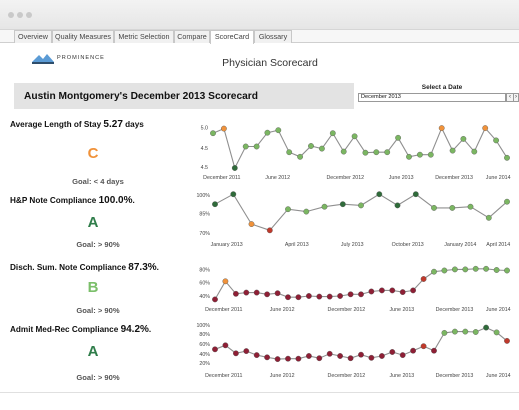 The width and height of the screenshot is (519, 410). What do you see at coordinates (83, 36) in the screenshot?
I see `tab-quality-measures: Quality Measures` at bounding box center [83, 36].